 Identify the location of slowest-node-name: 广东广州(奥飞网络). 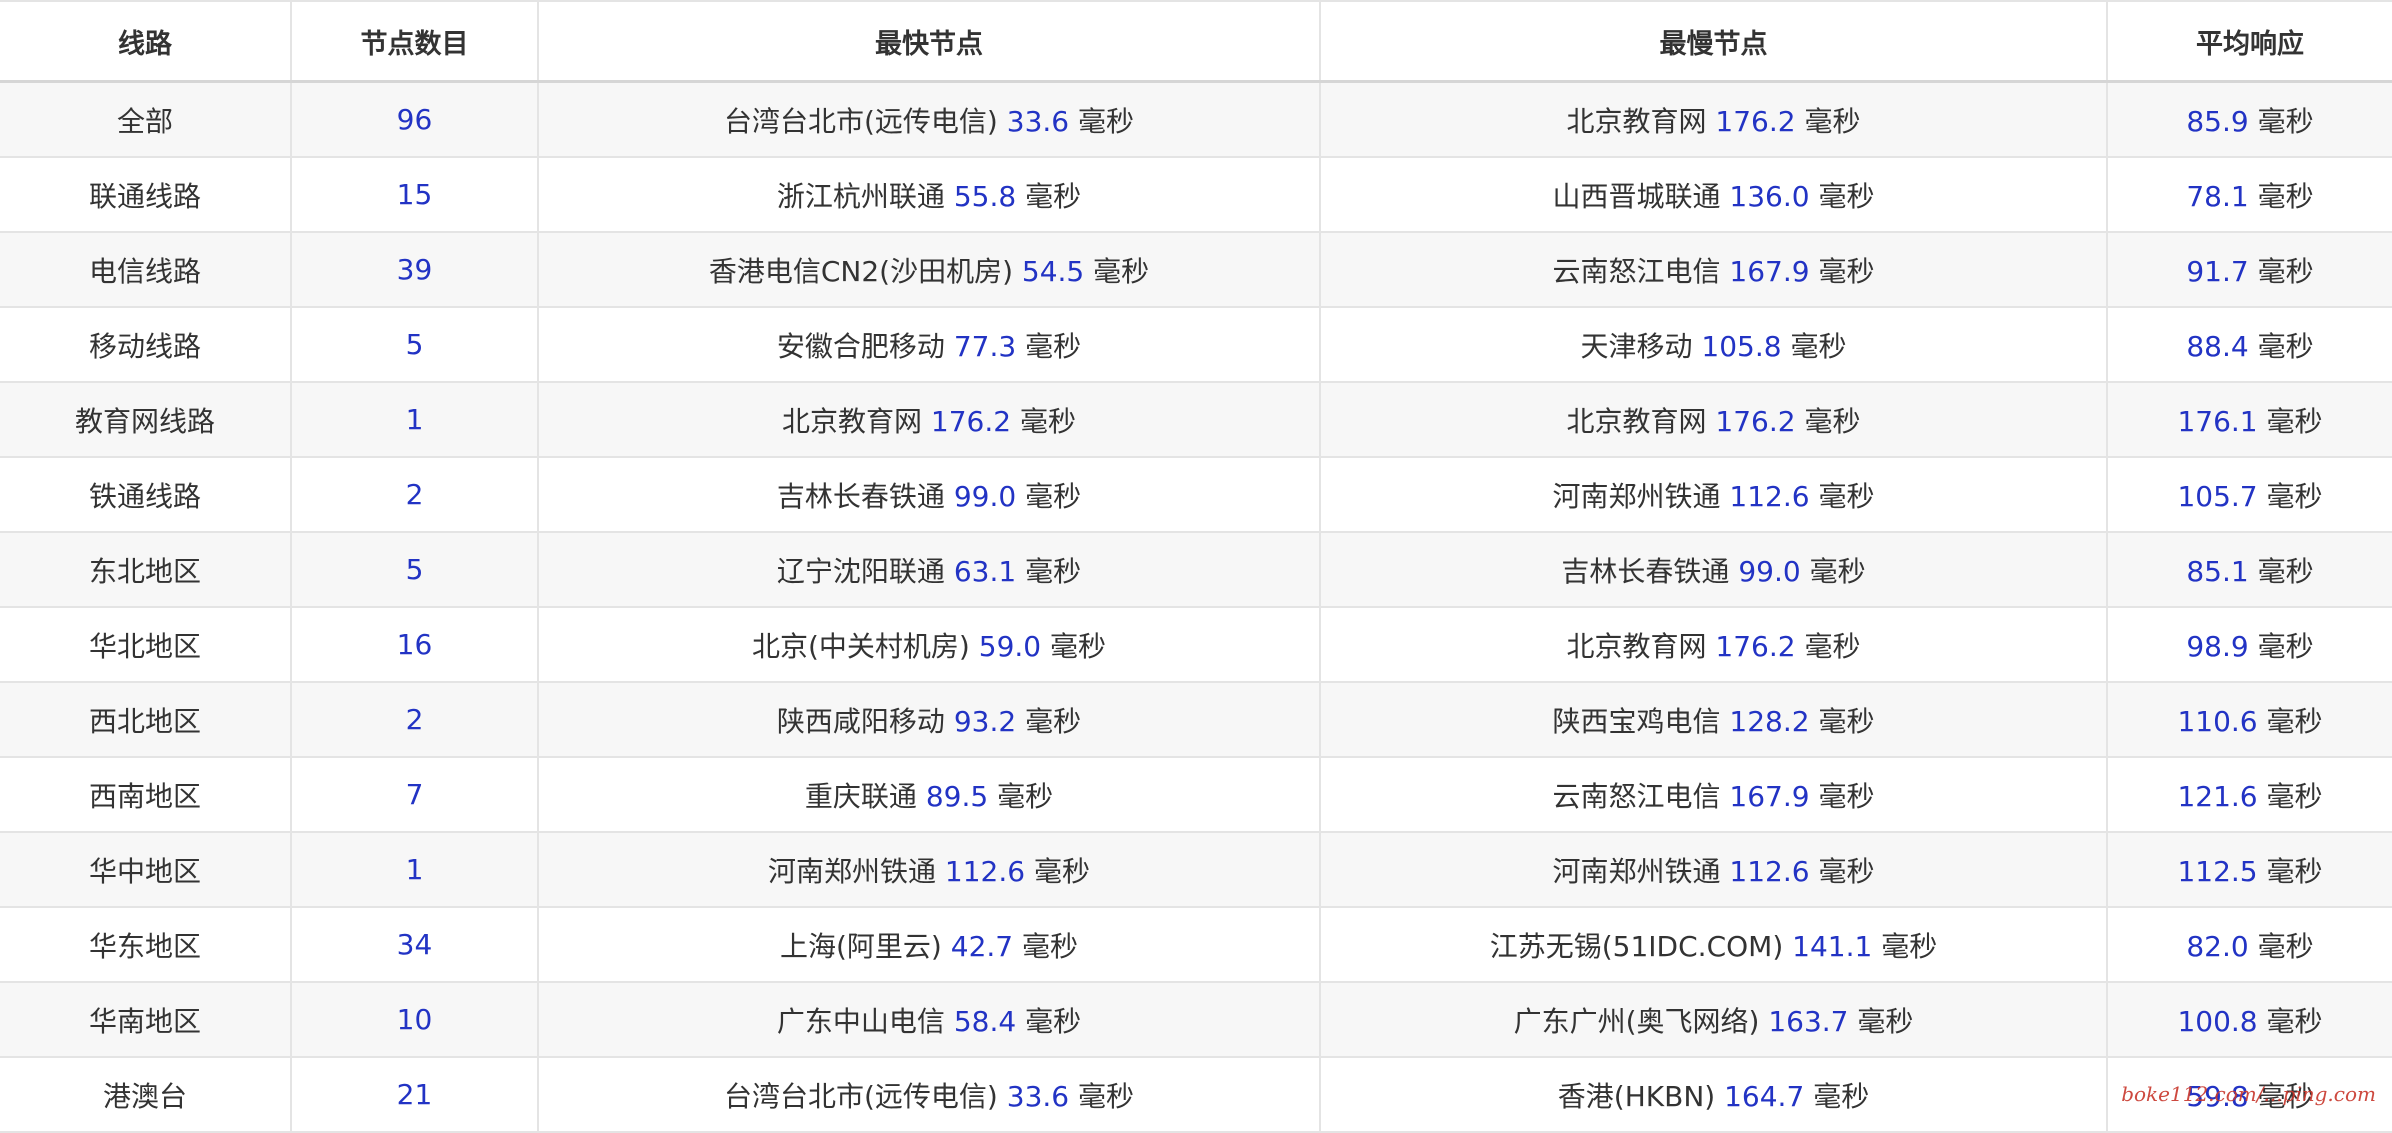
(1636, 1021).